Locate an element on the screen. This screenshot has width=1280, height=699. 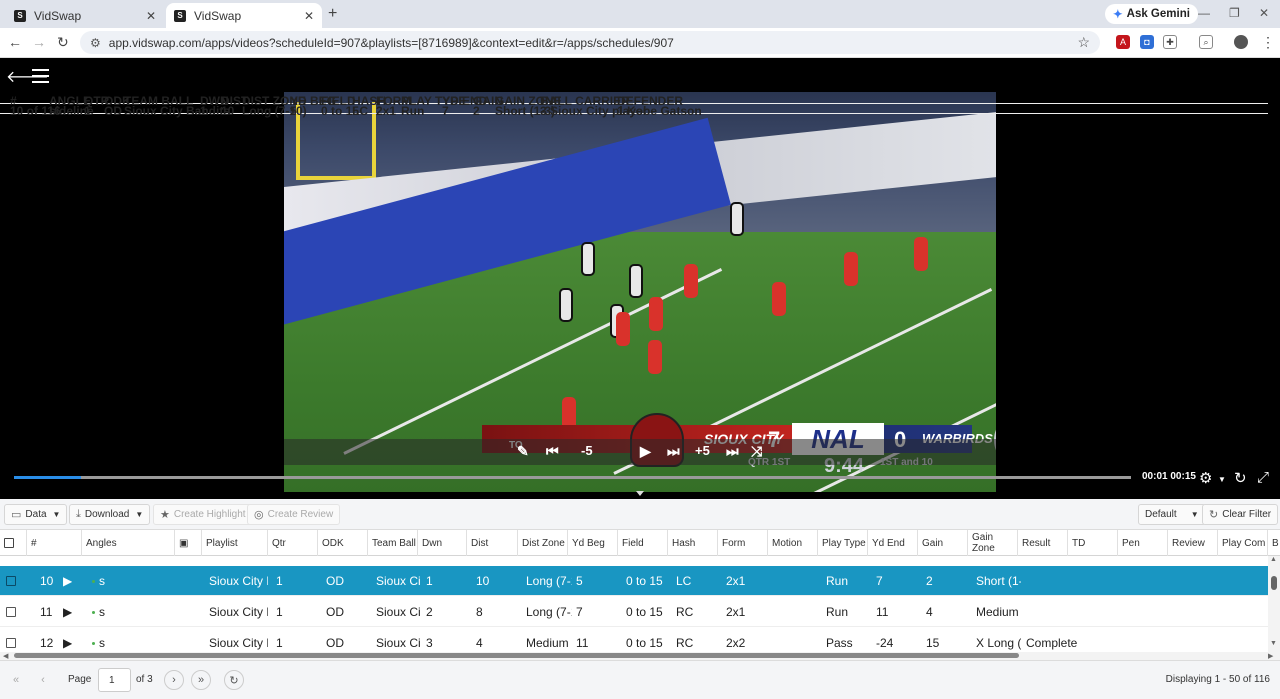
col-header-qtr: Qtr is located at coordinates (293, 543).